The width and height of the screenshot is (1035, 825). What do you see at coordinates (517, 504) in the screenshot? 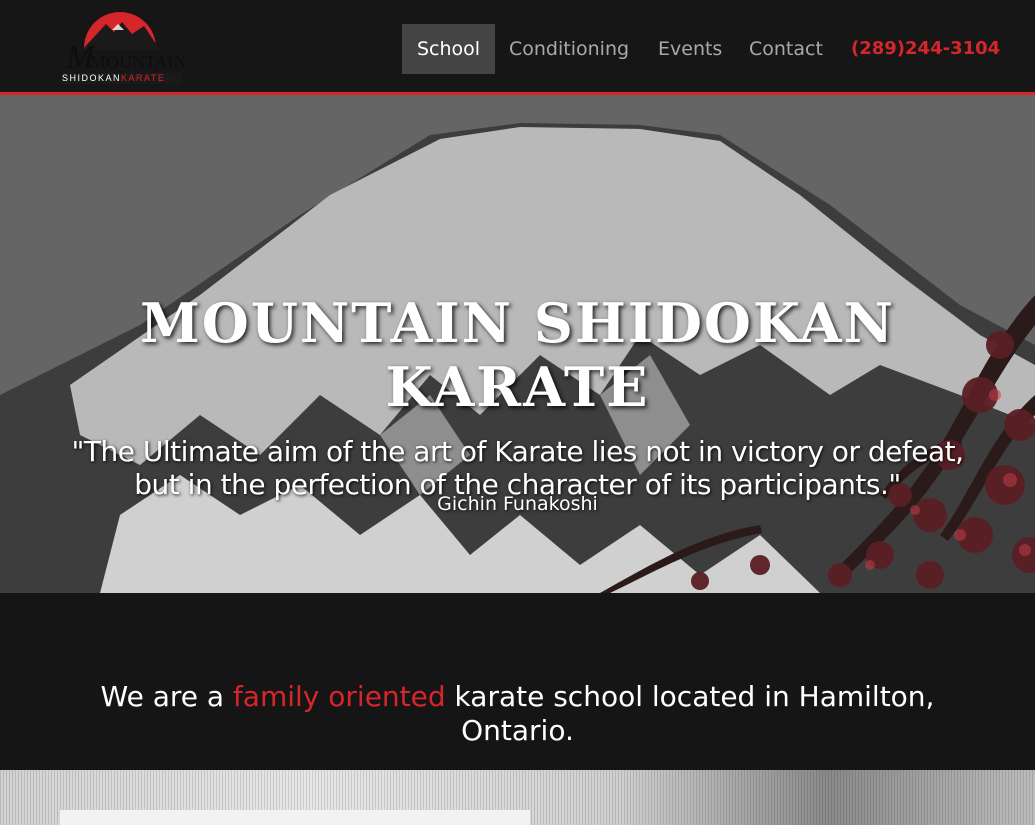
I see `hero-quote-author: Gichin Funakoshi` at bounding box center [517, 504].